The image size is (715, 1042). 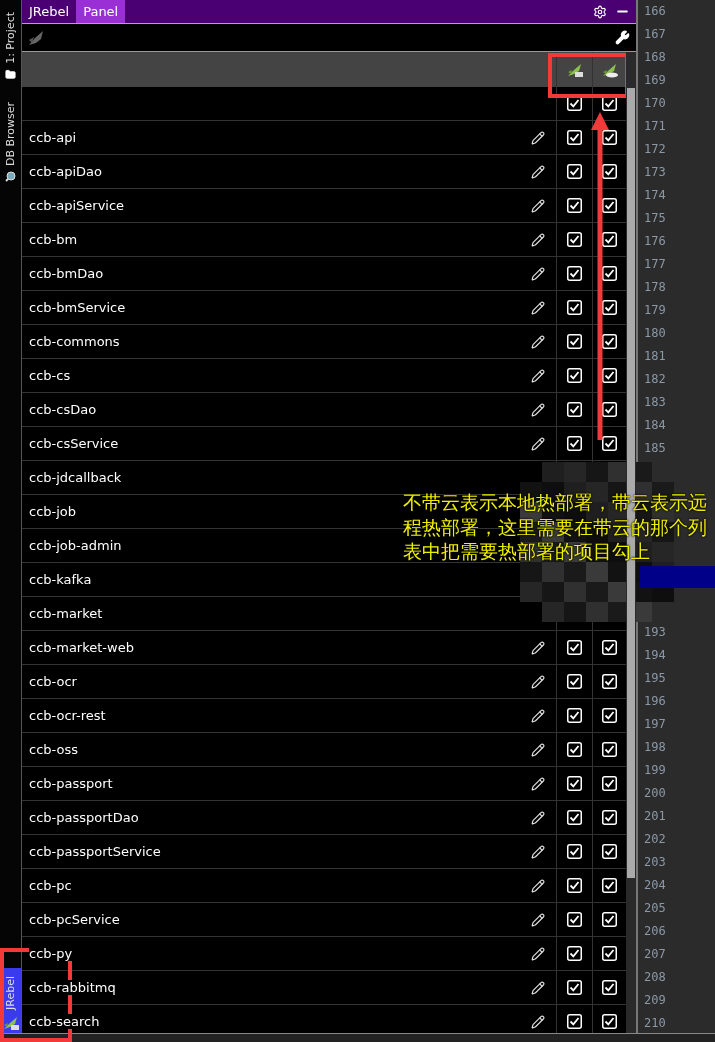 I want to click on line-number: 200, so click(x=655, y=793).